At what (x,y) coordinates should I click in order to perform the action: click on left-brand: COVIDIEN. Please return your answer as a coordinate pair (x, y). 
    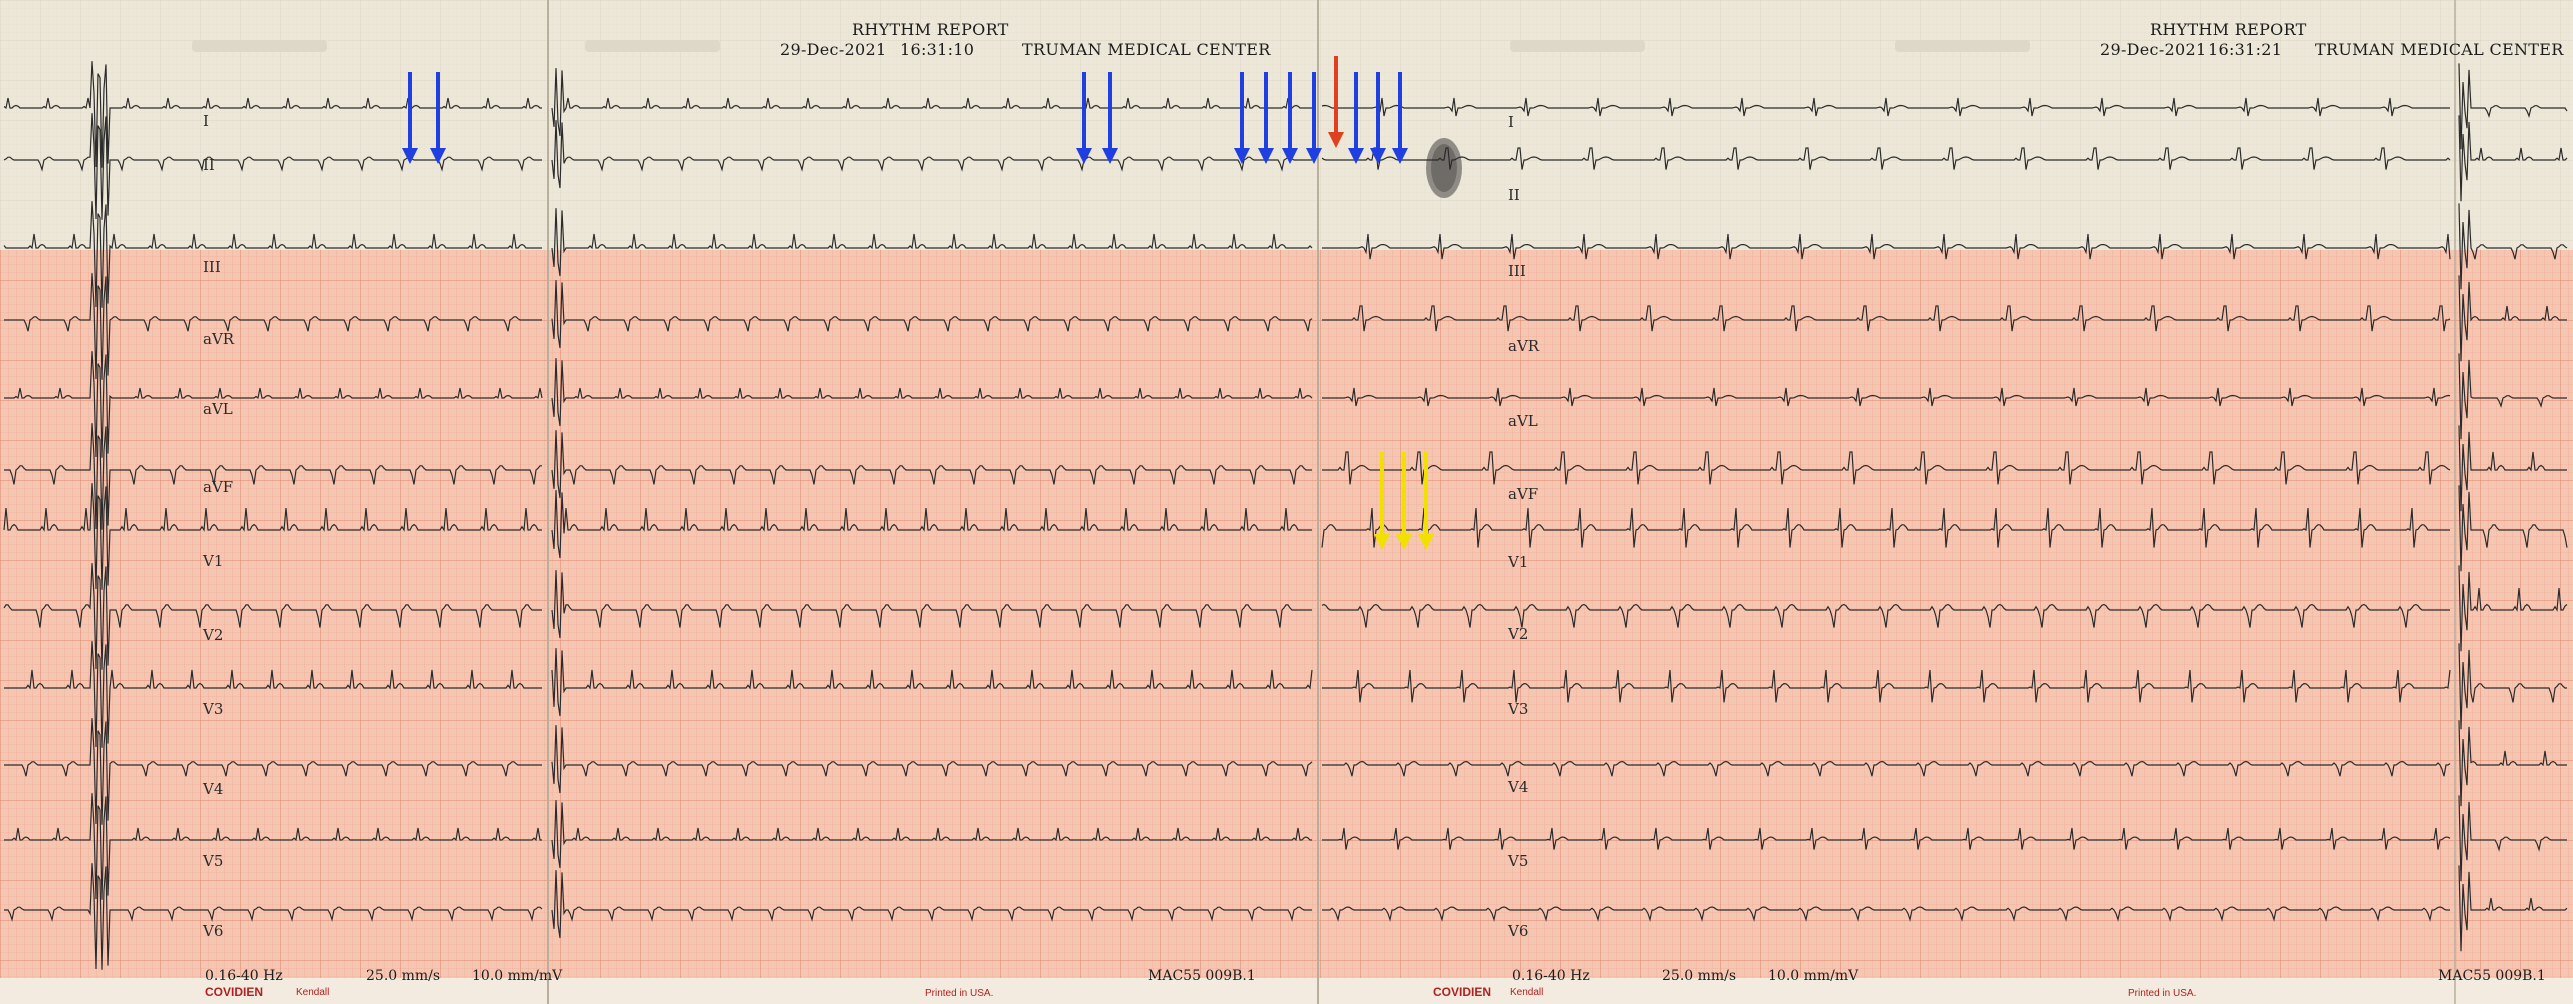
    Looking at the image, I should click on (234, 992).